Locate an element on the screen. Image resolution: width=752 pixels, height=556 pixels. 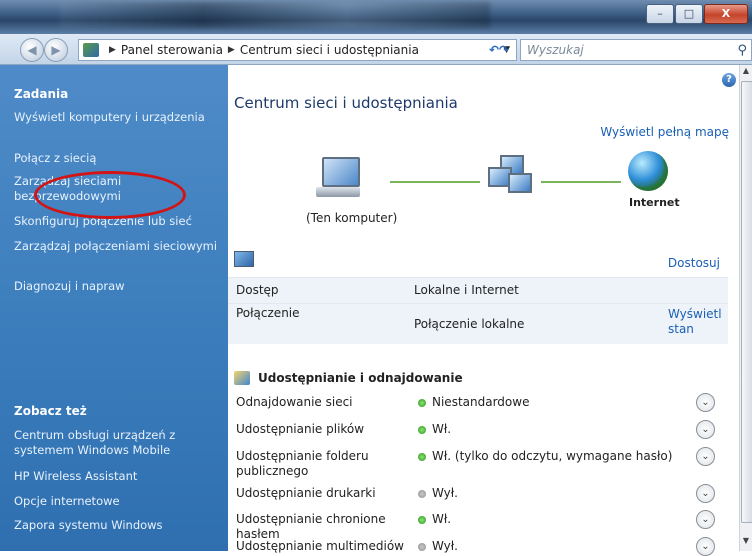
sharing-label: Udostępnianie multimediów is located at coordinates (320, 546).